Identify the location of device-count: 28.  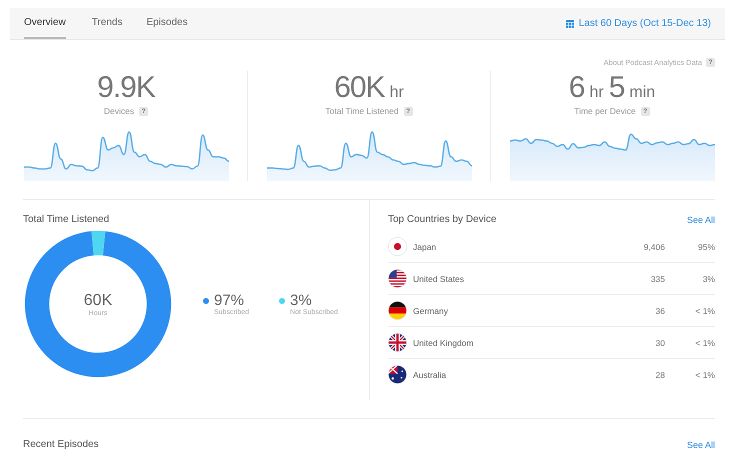
(659, 375).